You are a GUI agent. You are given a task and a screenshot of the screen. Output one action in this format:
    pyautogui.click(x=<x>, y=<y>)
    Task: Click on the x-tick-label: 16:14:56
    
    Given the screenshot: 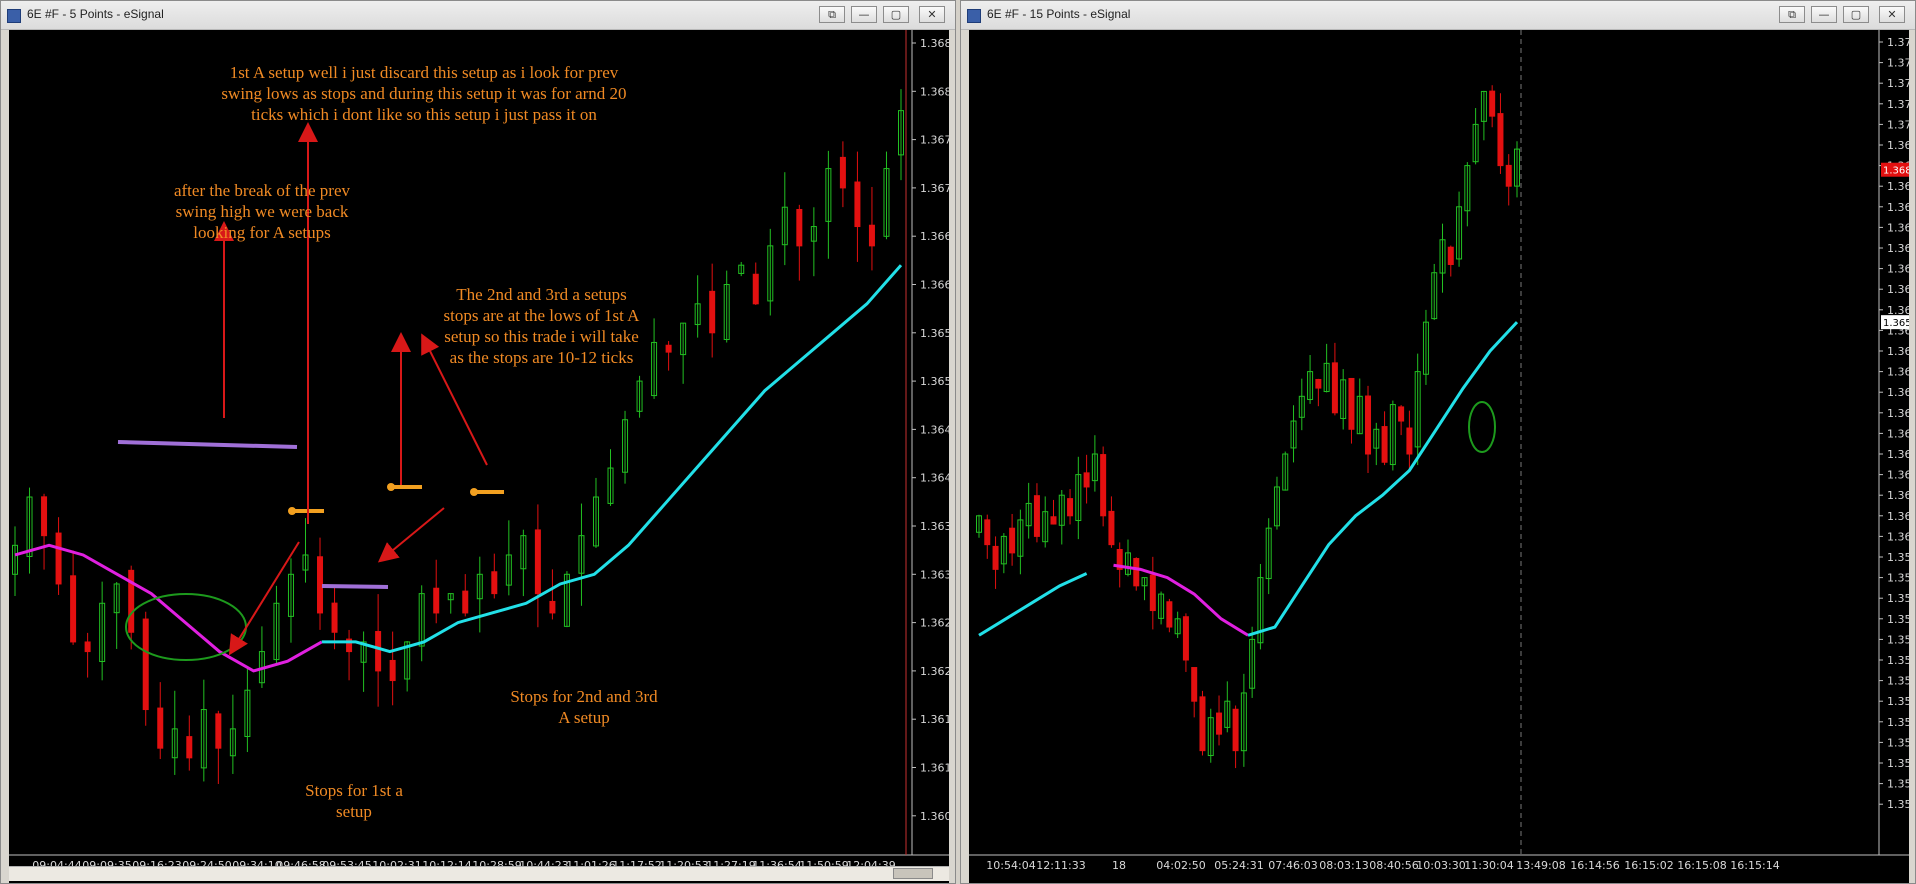 What is the action you would take?
    pyautogui.click(x=1594, y=865)
    